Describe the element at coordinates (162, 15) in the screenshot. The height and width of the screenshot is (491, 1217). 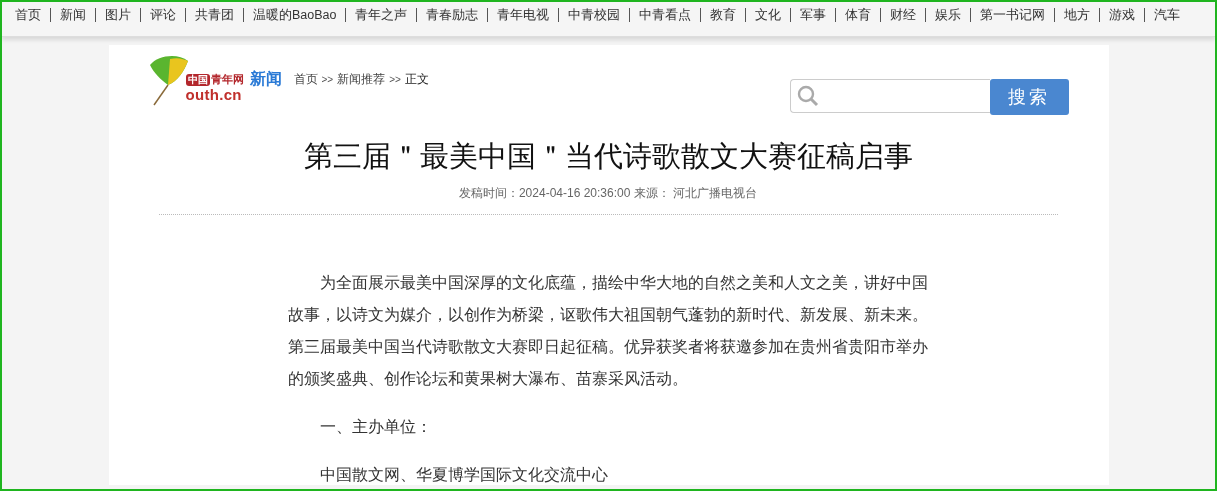
I see `nav-link: 评论` at that location.